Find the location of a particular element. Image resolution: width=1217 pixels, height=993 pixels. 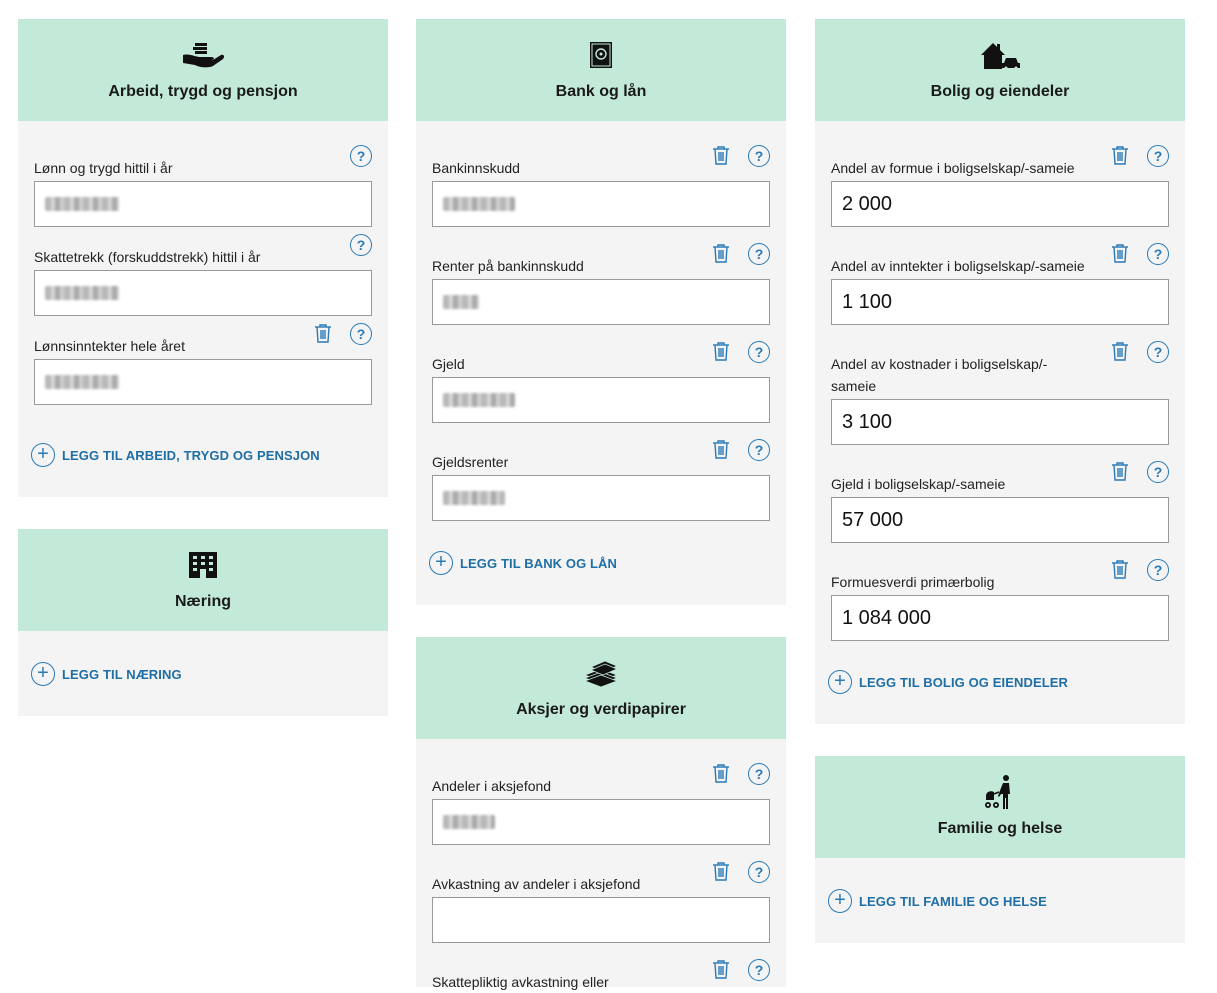

field-formuesverdi-primaerbolig: Formuesverdi primærbolig ? 1 084 000 is located at coordinates (1000, 600).